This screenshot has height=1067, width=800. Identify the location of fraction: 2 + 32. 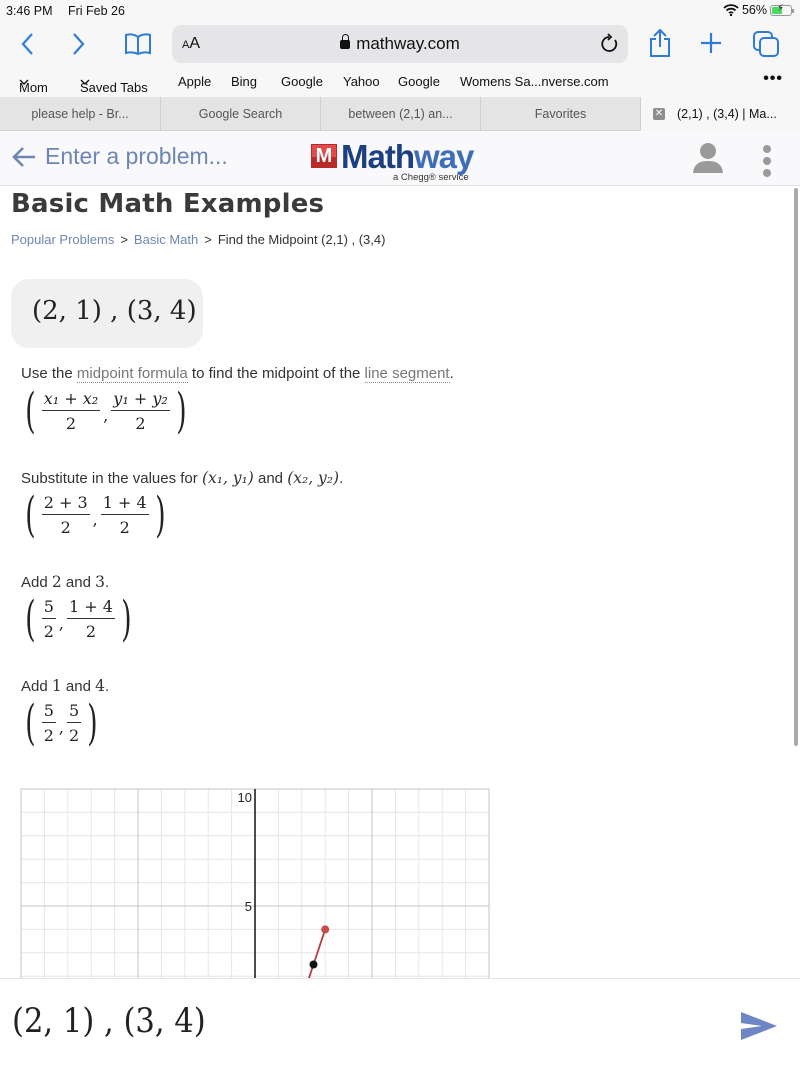
(65, 515).